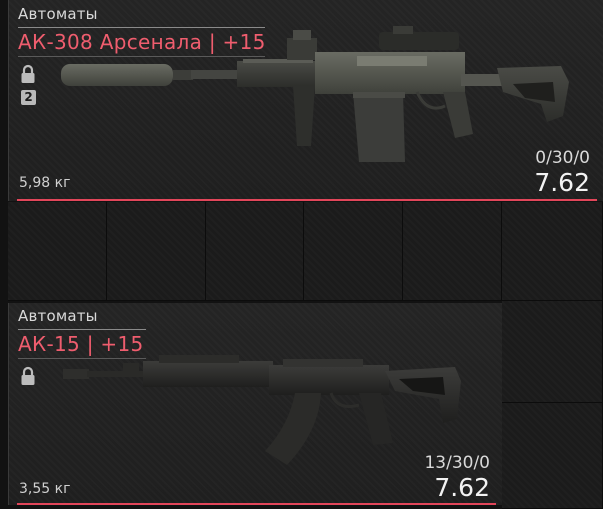 The width and height of the screenshot is (603, 509). Describe the element at coordinates (457, 463) in the screenshot. I see `ammo-counter: 13/30/0` at that location.